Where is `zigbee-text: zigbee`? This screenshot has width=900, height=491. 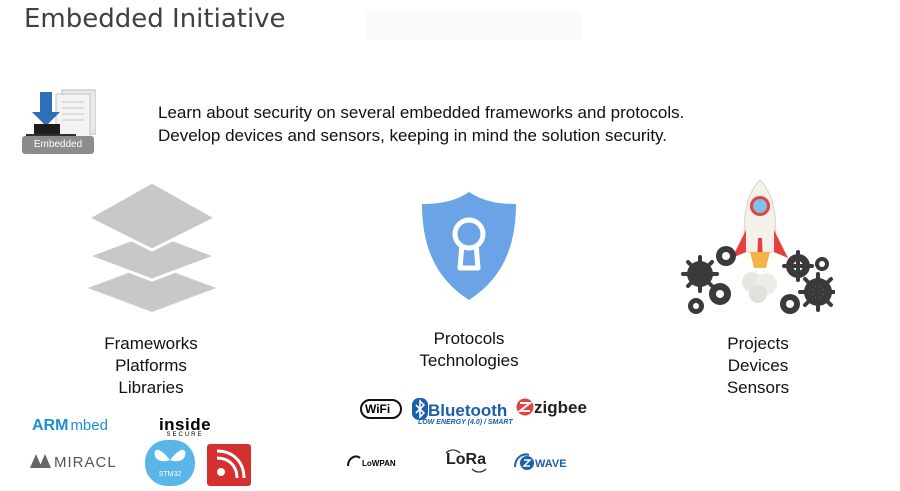
zigbee-text: zigbee is located at coordinates (560, 407).